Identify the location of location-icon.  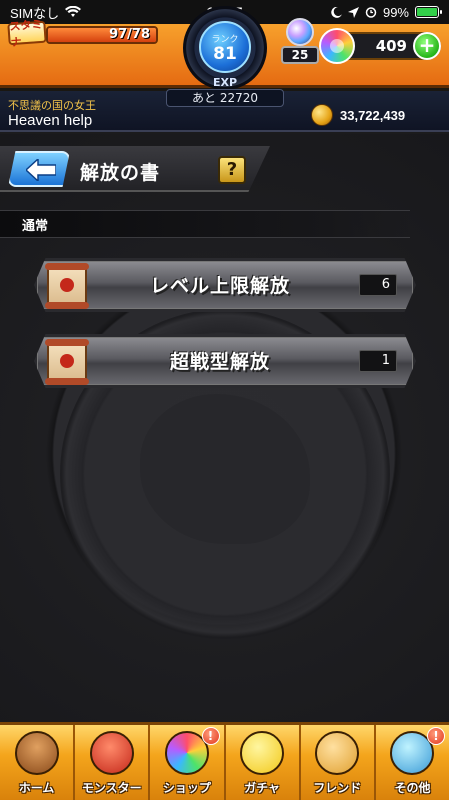
(353, 12).